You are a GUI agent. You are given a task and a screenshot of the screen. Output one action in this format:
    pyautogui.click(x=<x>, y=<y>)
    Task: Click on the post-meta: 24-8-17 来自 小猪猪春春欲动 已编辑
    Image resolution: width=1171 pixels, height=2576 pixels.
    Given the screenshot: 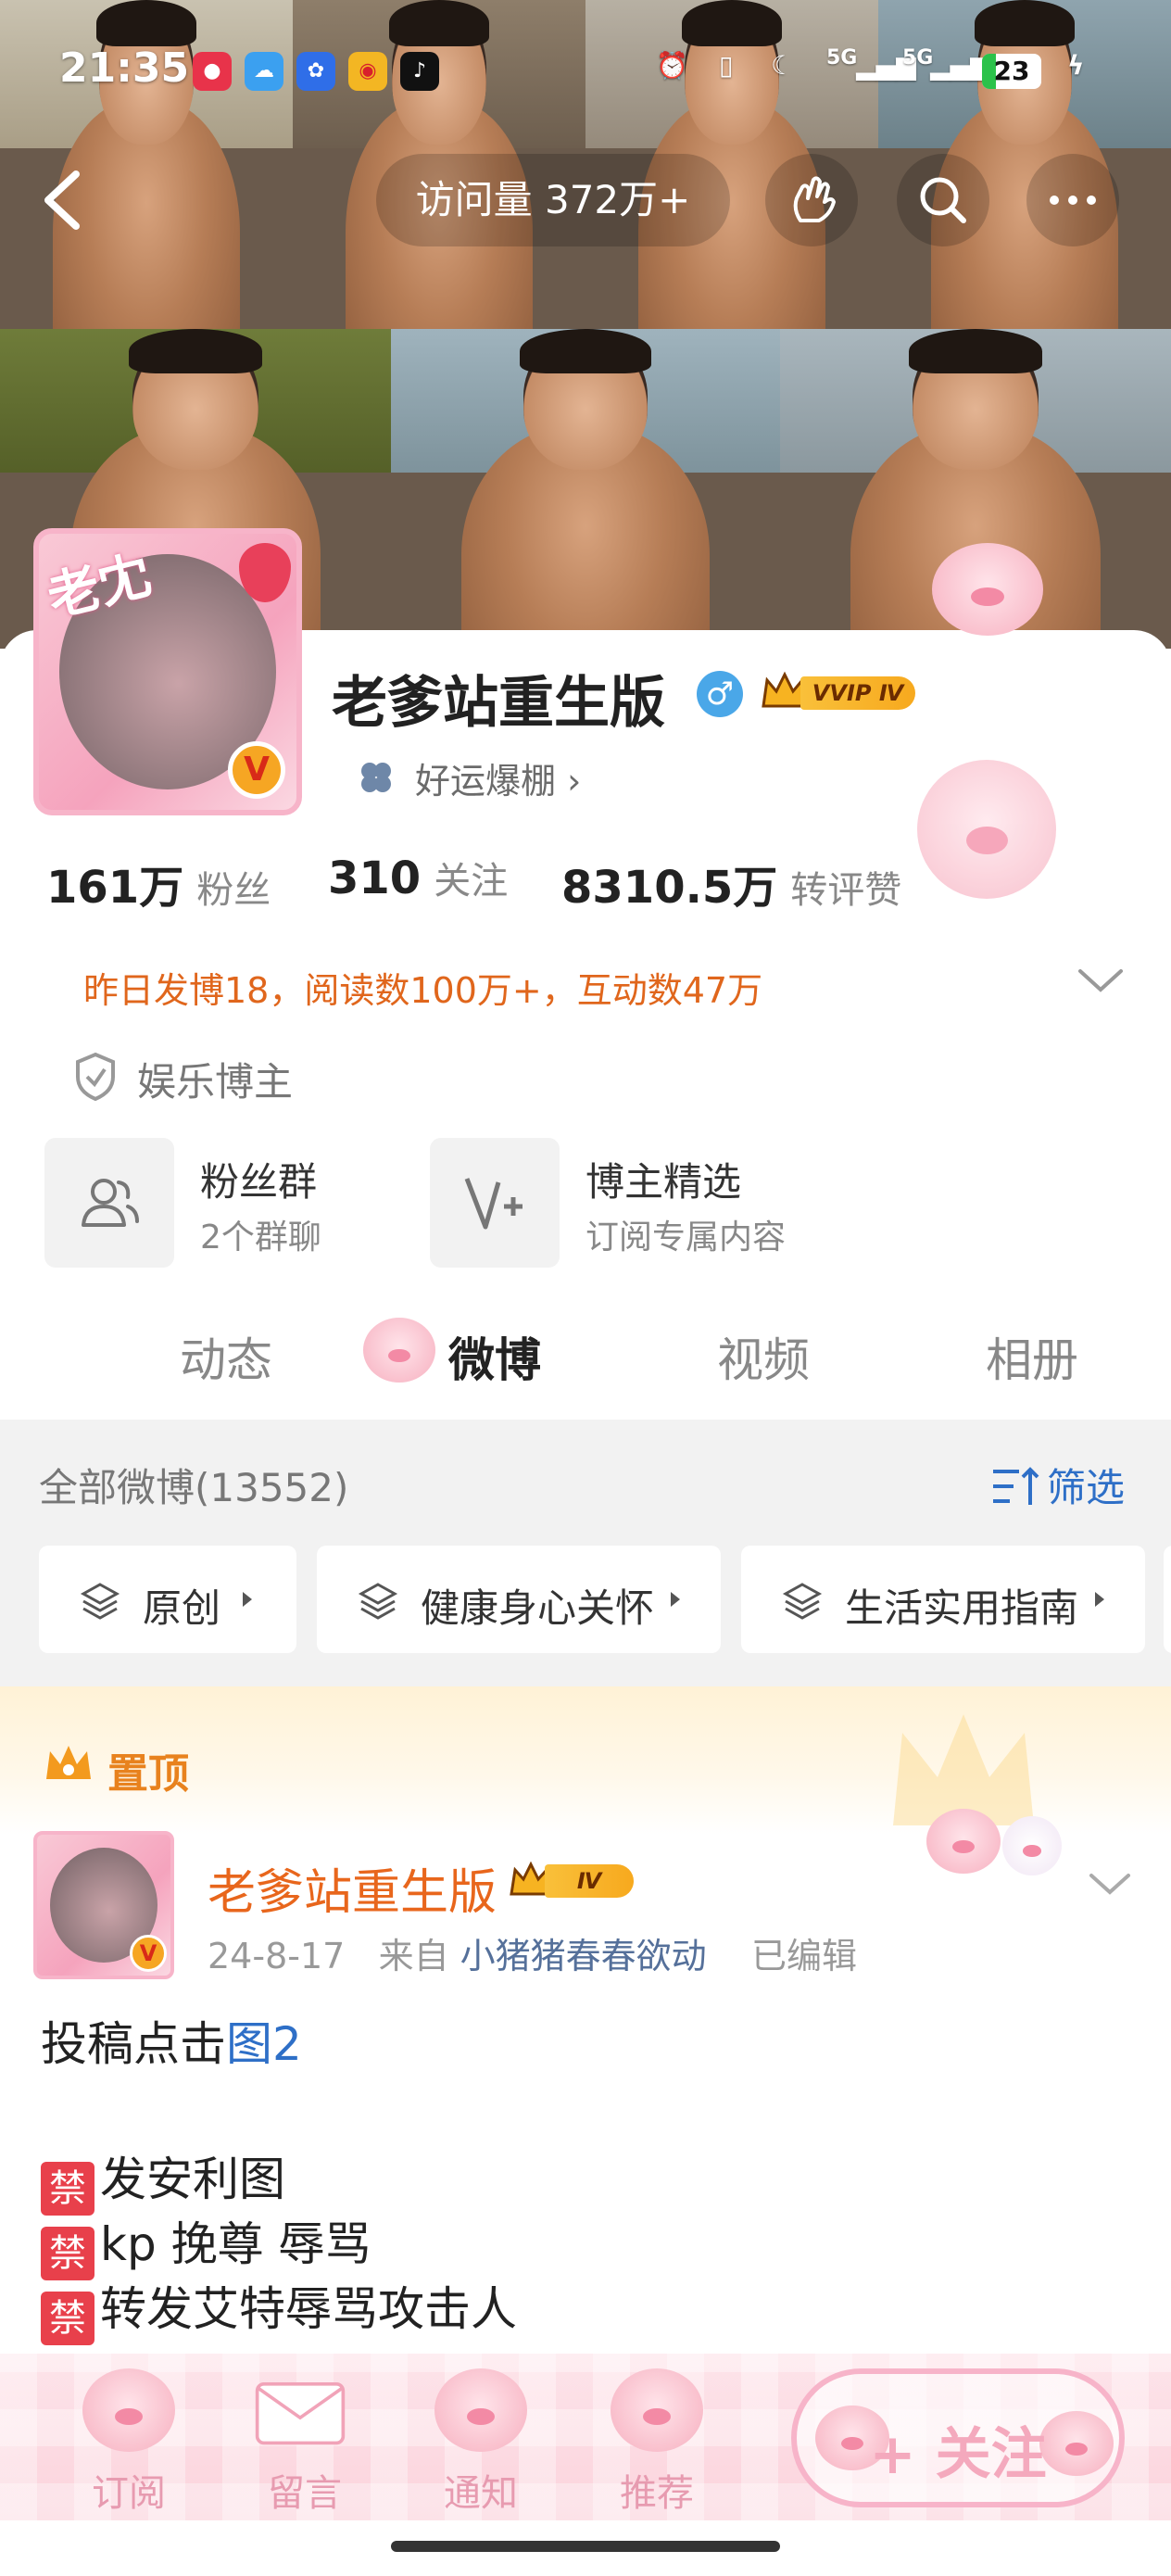 What is the action you would take?
    pyautogui.click(x=533, y=1953)
    